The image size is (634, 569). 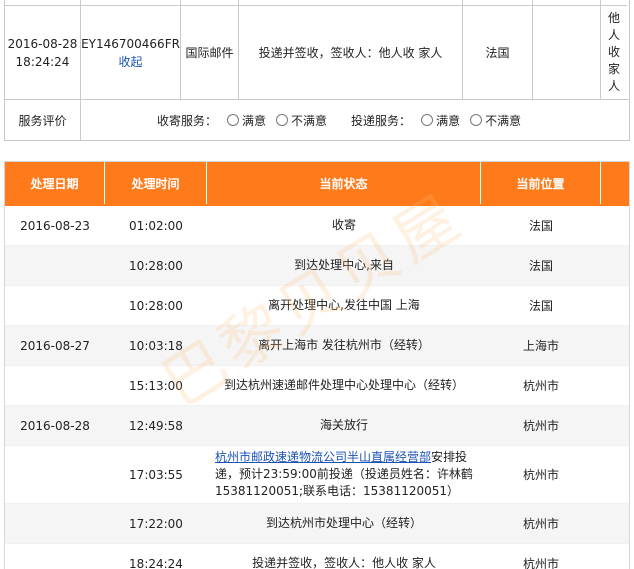 I want to click on row-status: 投递并签收，签收人：他人收 家人, so click(x=344, y=562).